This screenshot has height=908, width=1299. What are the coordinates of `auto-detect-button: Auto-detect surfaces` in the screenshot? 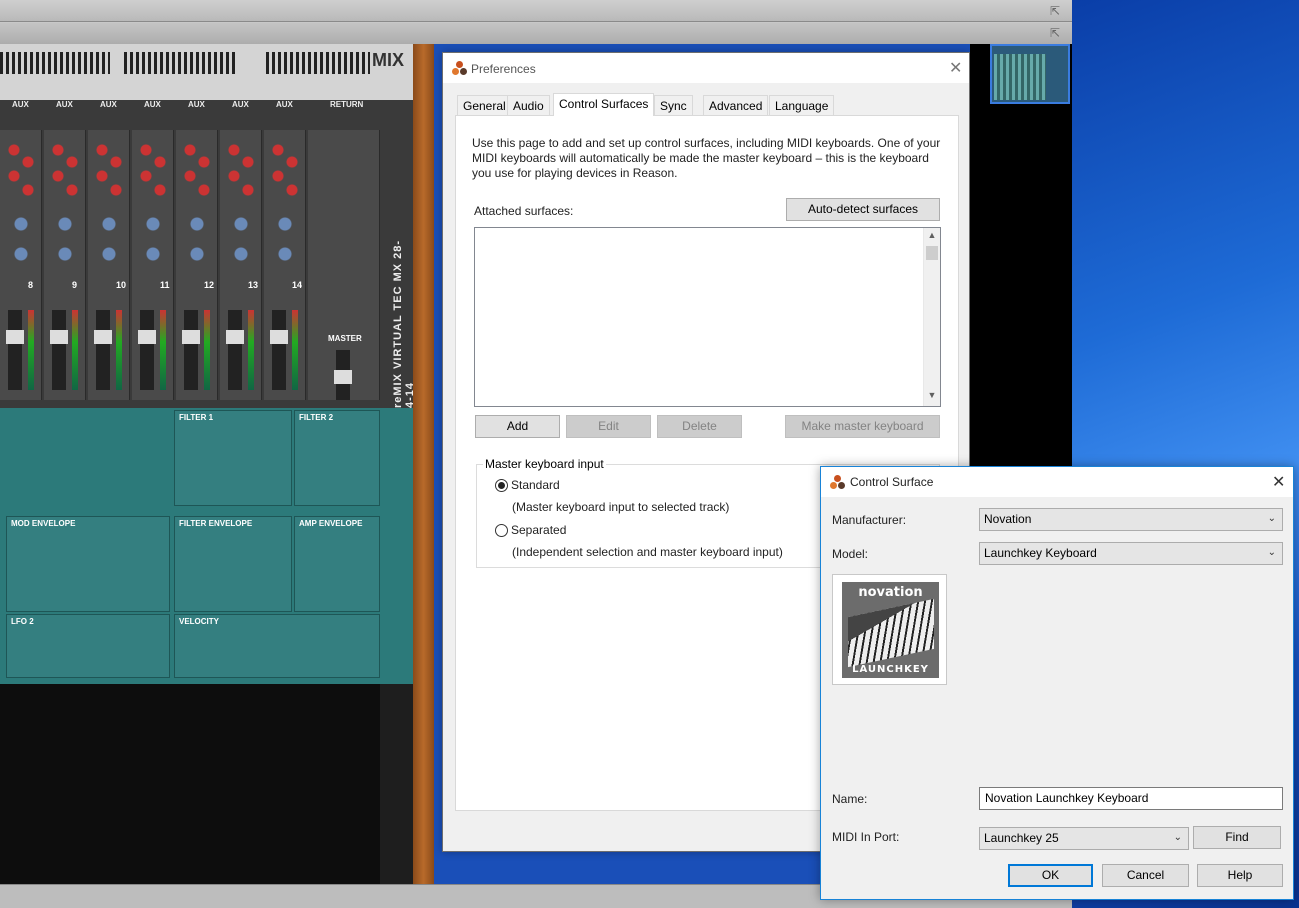 It's located at (863, 209).